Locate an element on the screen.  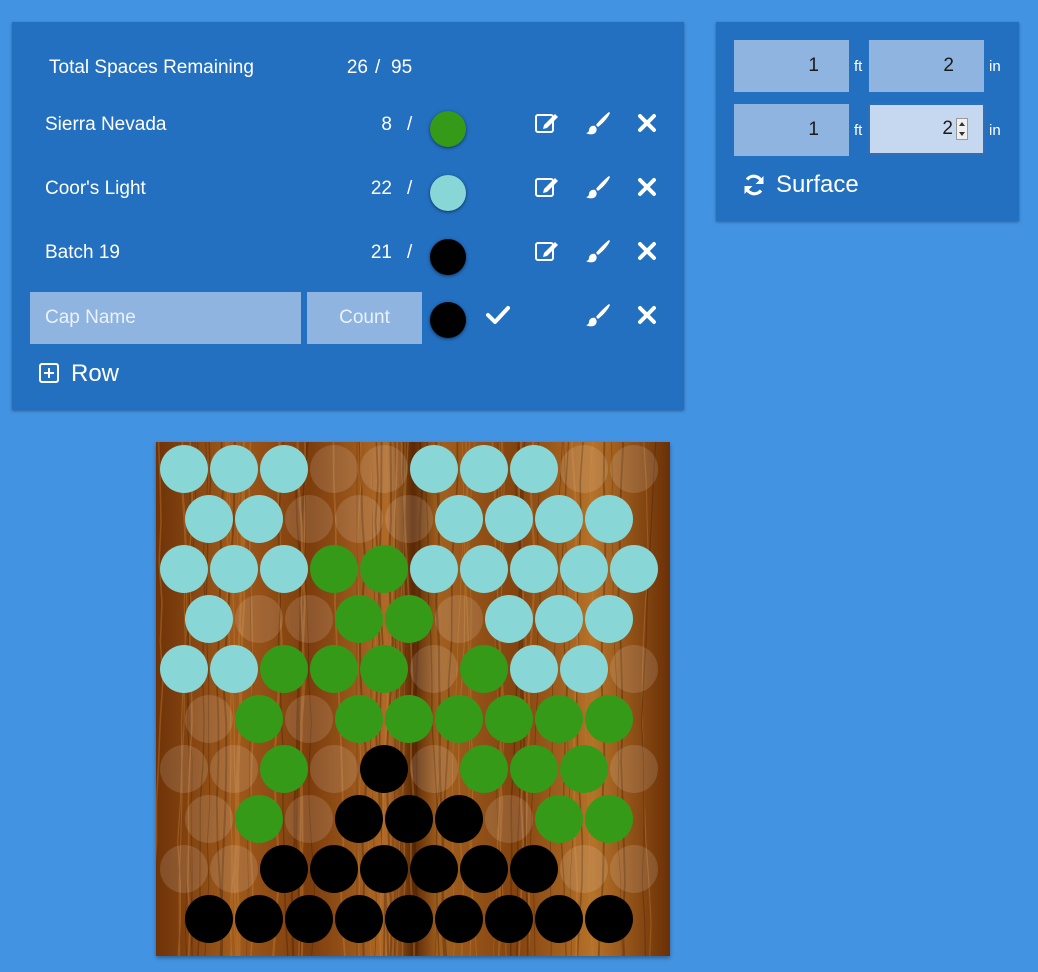
add-row-button: Row is located at coordinates (89, 375).